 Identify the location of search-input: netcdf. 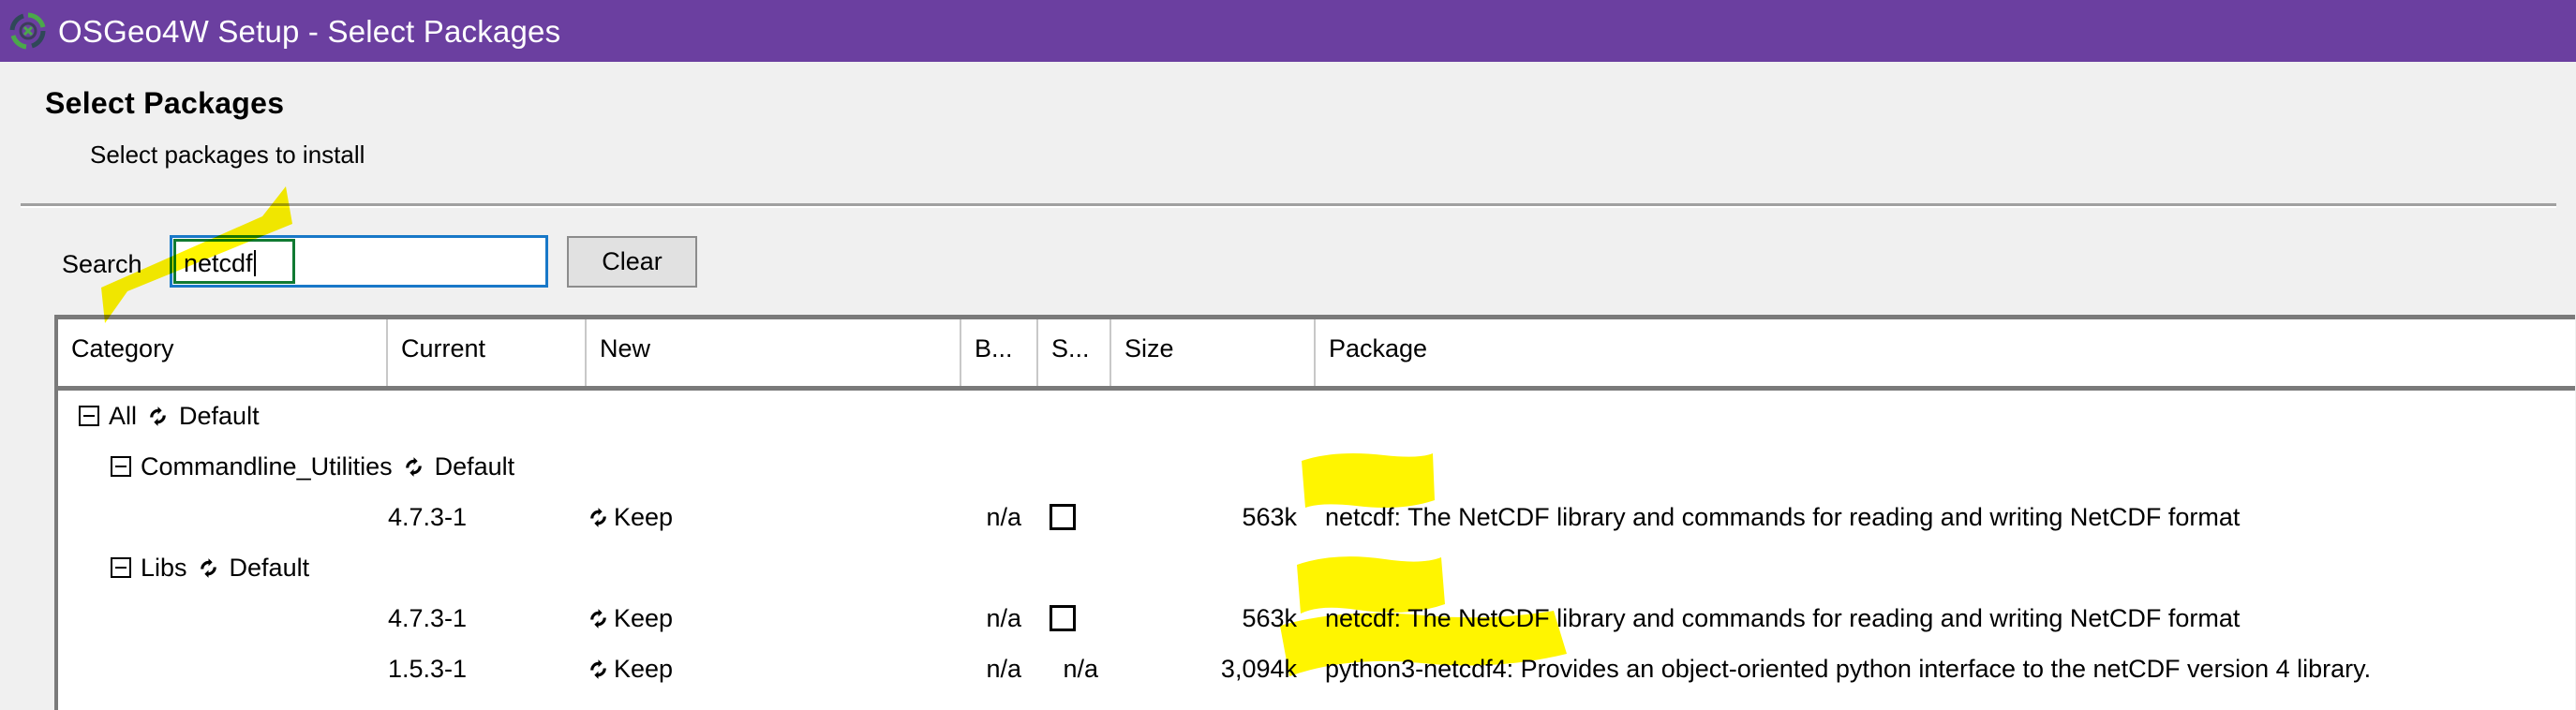
(359, 261).